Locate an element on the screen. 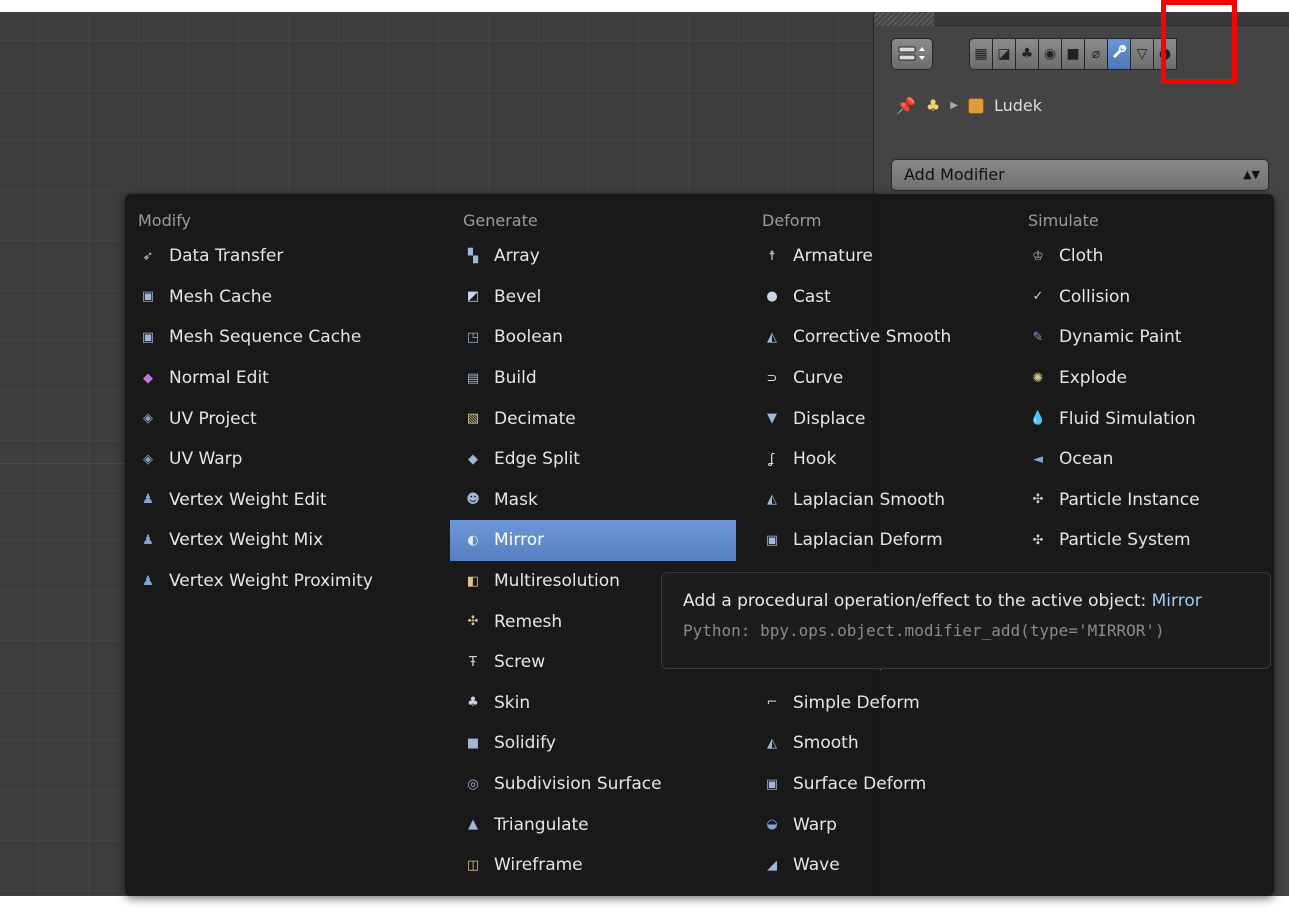 This screenshot has width=1289, height=908. menu-item-subdivision-surface: ◎ Subdivision Surface is located at coordinates (593, 784).